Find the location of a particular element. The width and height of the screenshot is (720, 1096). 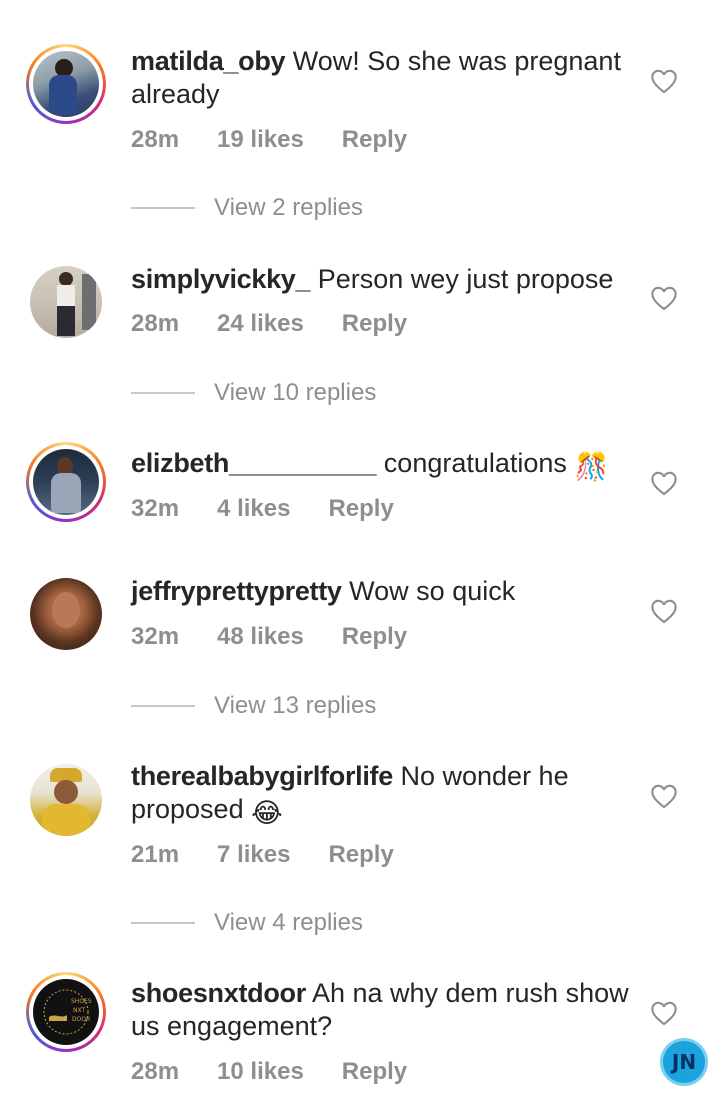

username: therealbabygirlforlife is located at coordinates (262, 776).